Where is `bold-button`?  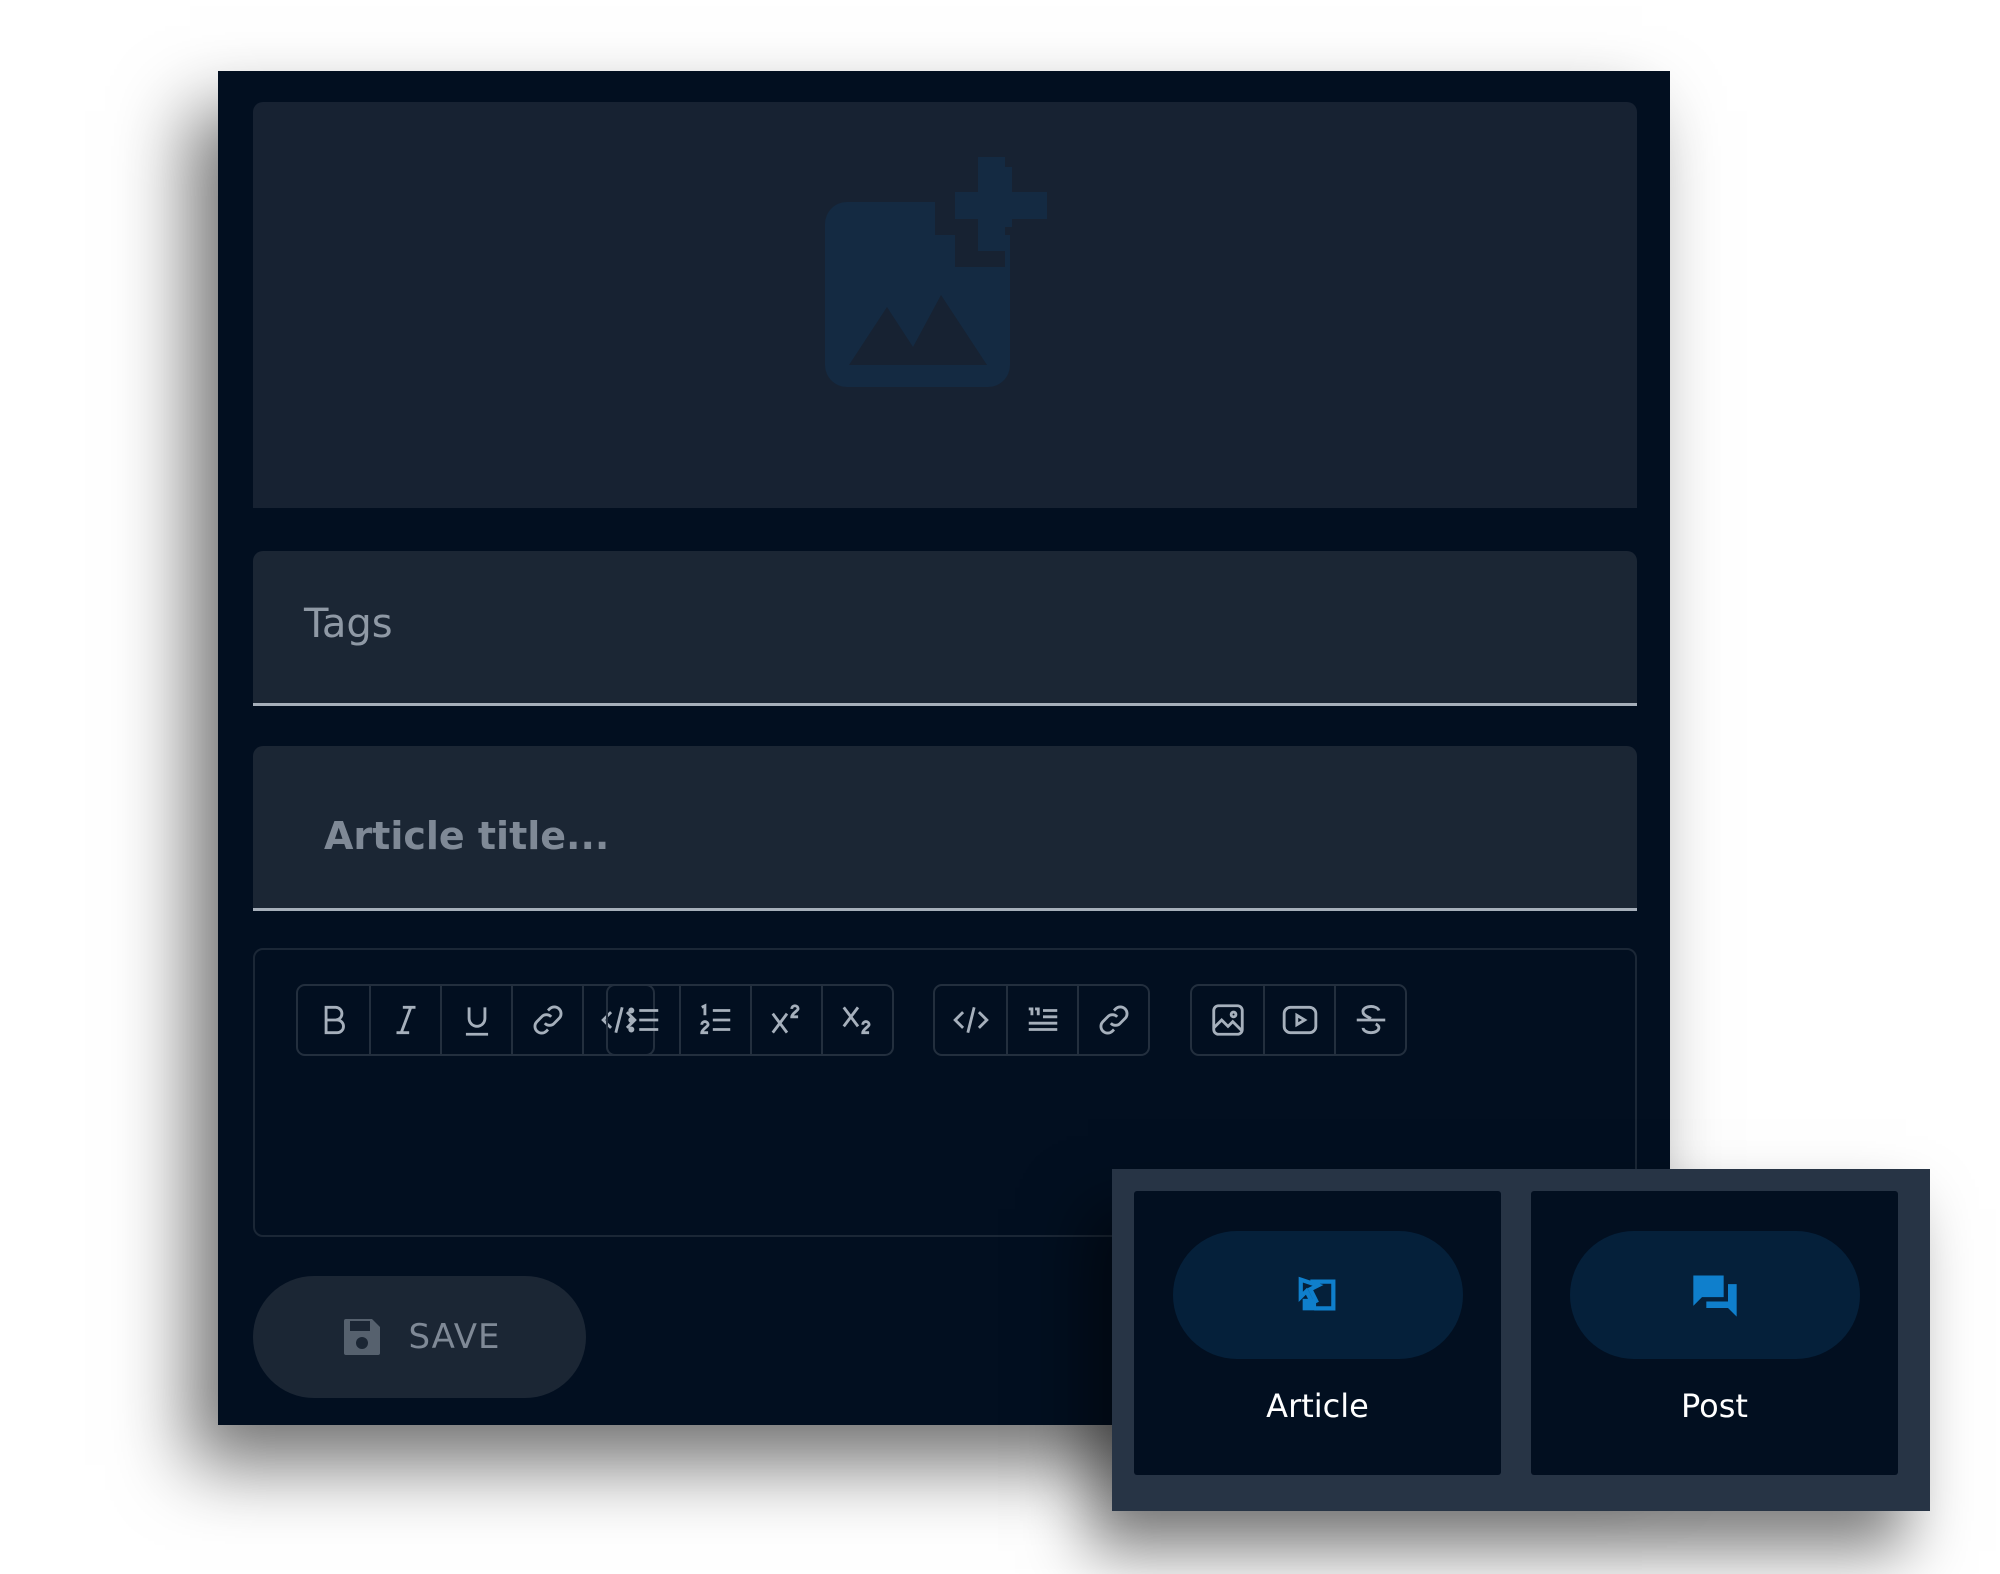 bold-button is located at coordinates (333, 1020).